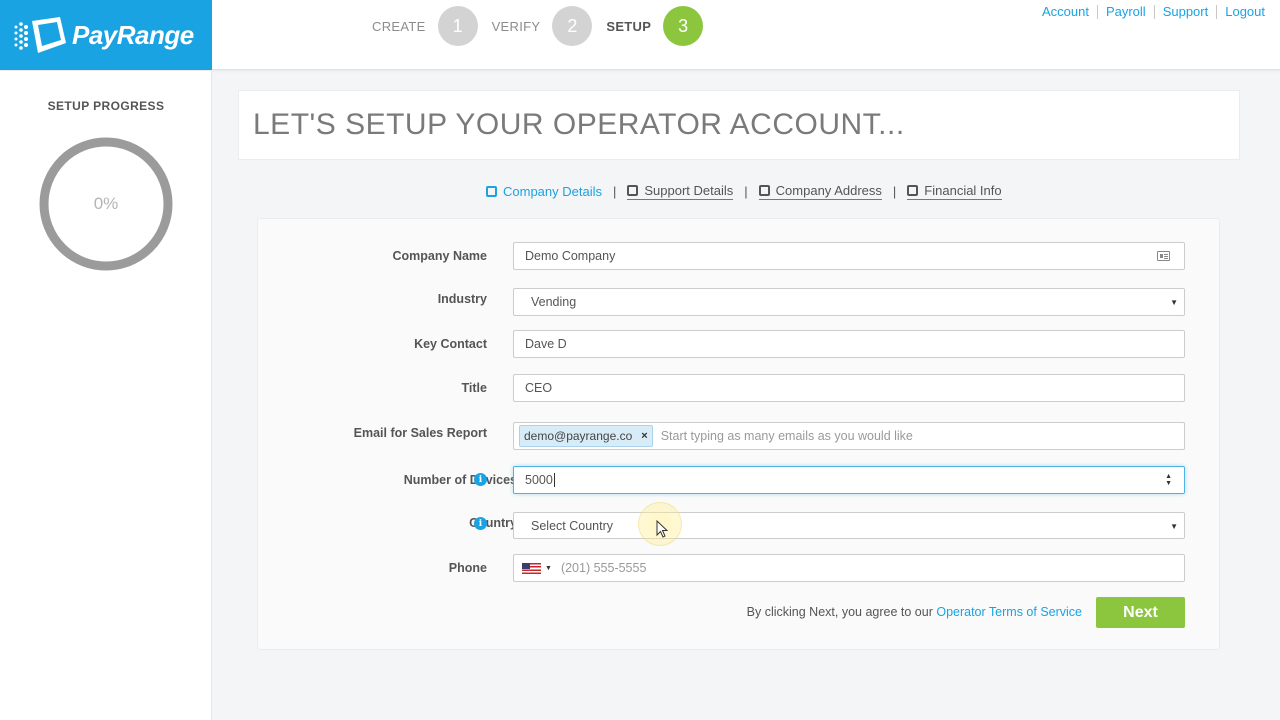  I want to click on key-contact-input: Dave D, so click(849, 344).